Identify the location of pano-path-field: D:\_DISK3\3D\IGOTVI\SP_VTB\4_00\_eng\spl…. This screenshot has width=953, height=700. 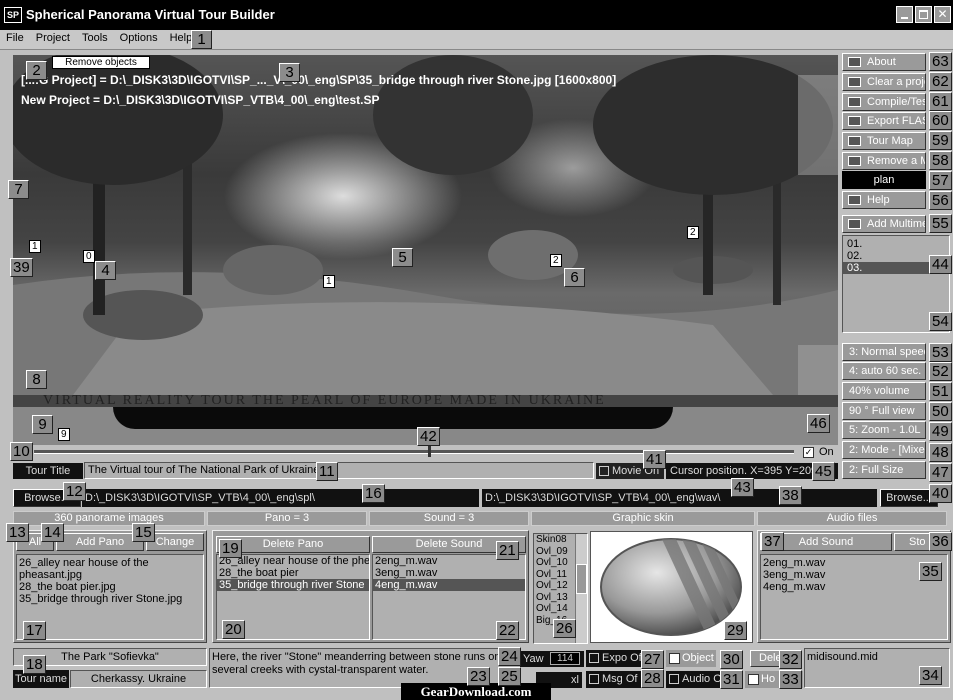
(280, 498).